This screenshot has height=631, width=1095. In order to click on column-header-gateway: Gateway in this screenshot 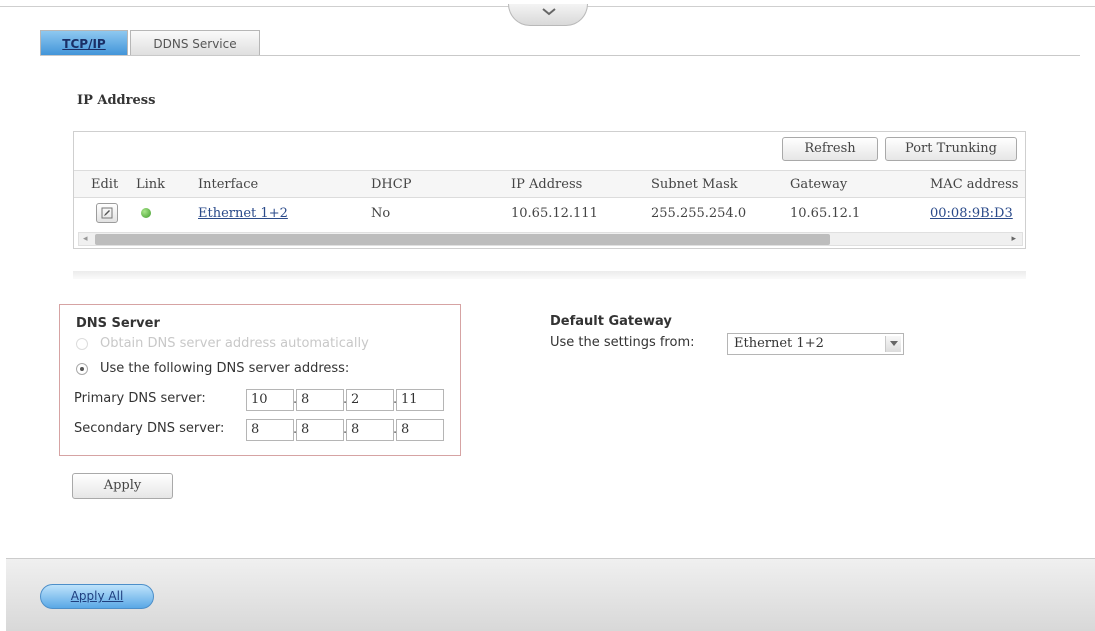, I will do `click(819, 184)`.